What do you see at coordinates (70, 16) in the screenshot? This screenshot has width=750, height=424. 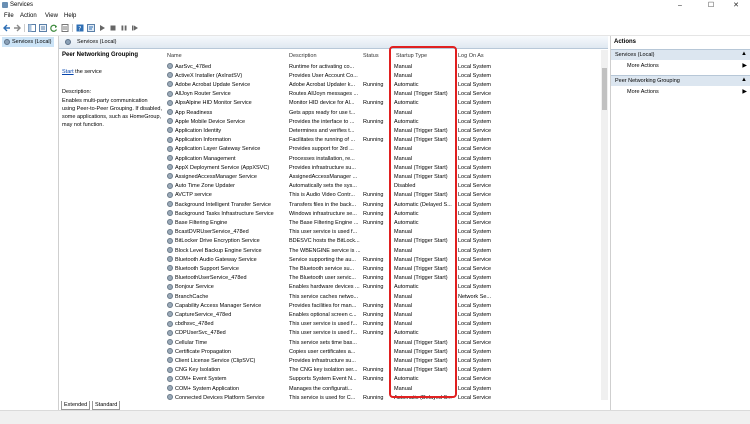 I see `menu-help: Help` at bounding box center [70, 16].